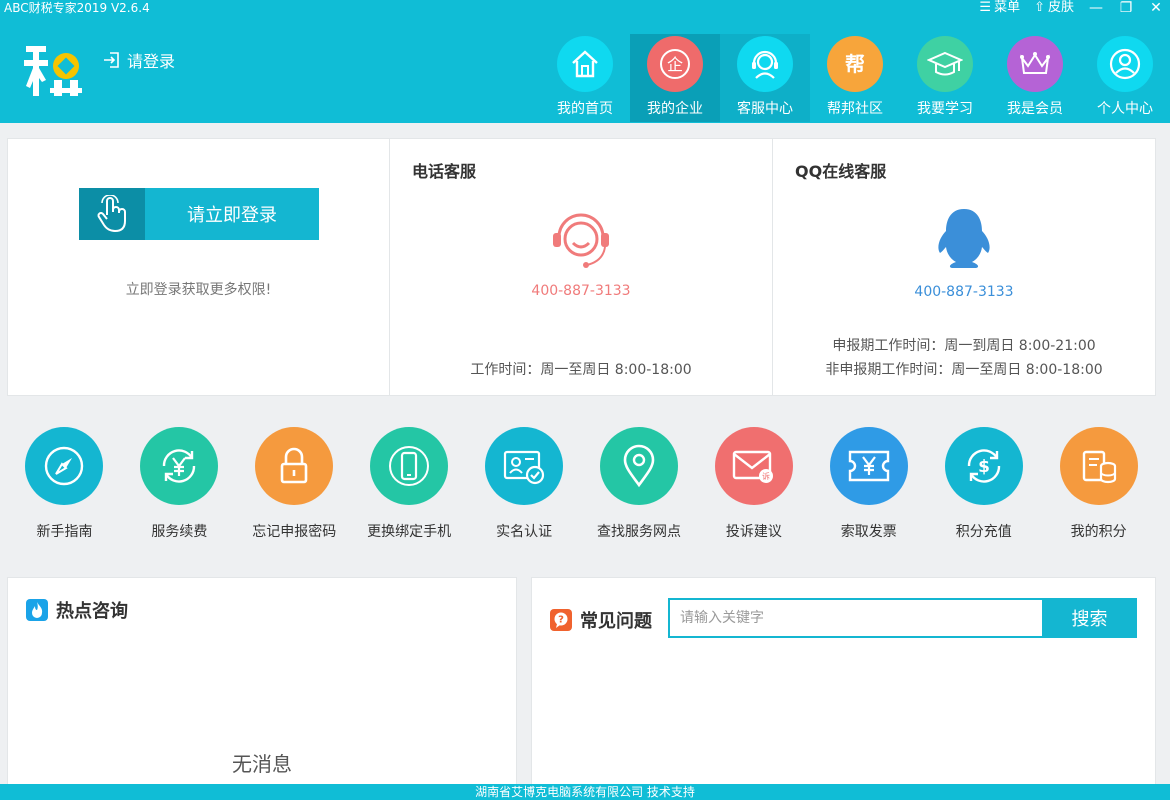 This screenshot has width=1170, height=800. Describe the element at coordinates (53, 71) in the screenshot. I see `tax-logo` at that location.